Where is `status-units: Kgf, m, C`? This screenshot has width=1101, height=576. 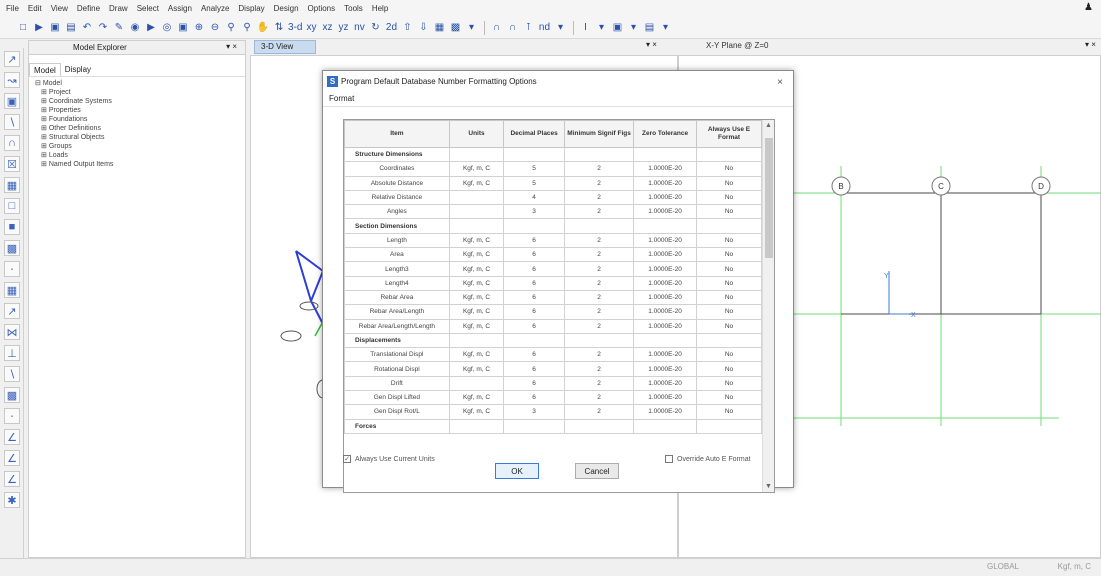
status-units: Kgf, m, C is located at coordinates (1074, 566).